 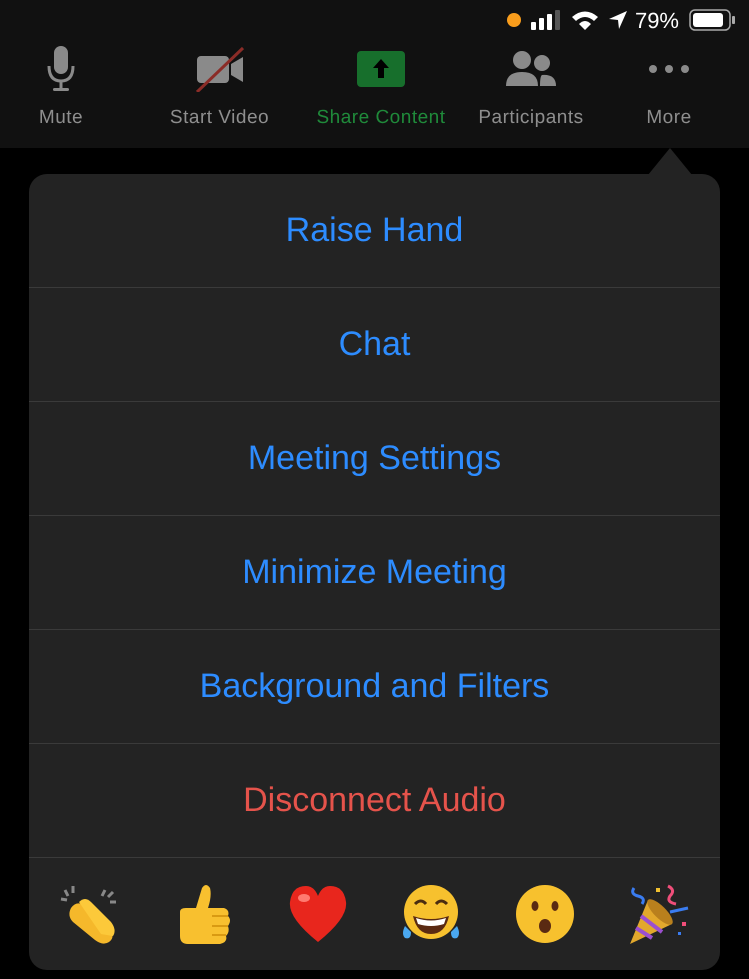 I want to click on location-arrow-icon, so click(x=617, y=20).